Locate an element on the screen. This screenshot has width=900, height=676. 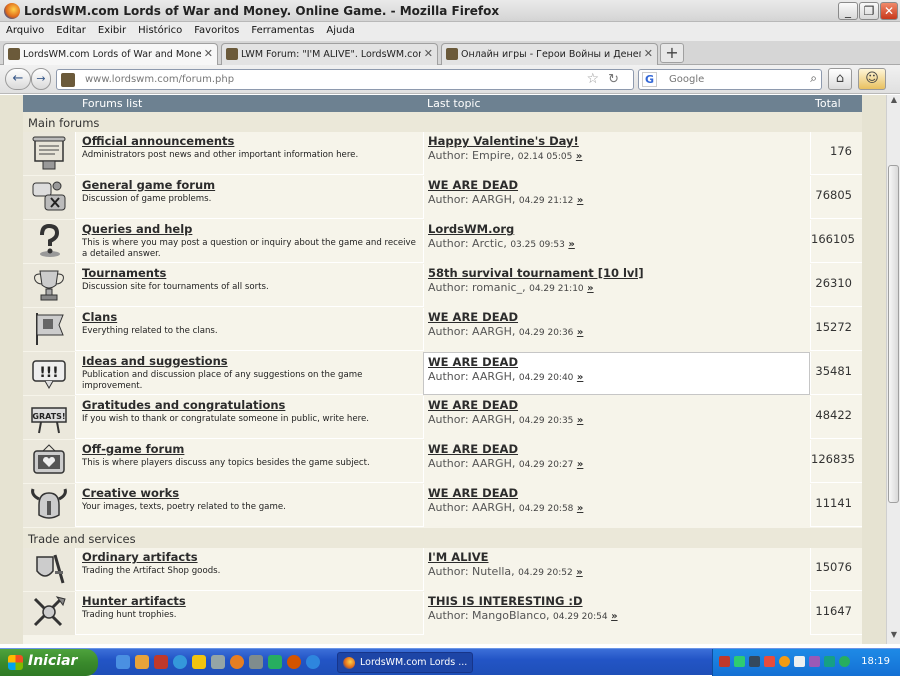
quicklaunch-tool-icon is located at coordinates (142, 662).